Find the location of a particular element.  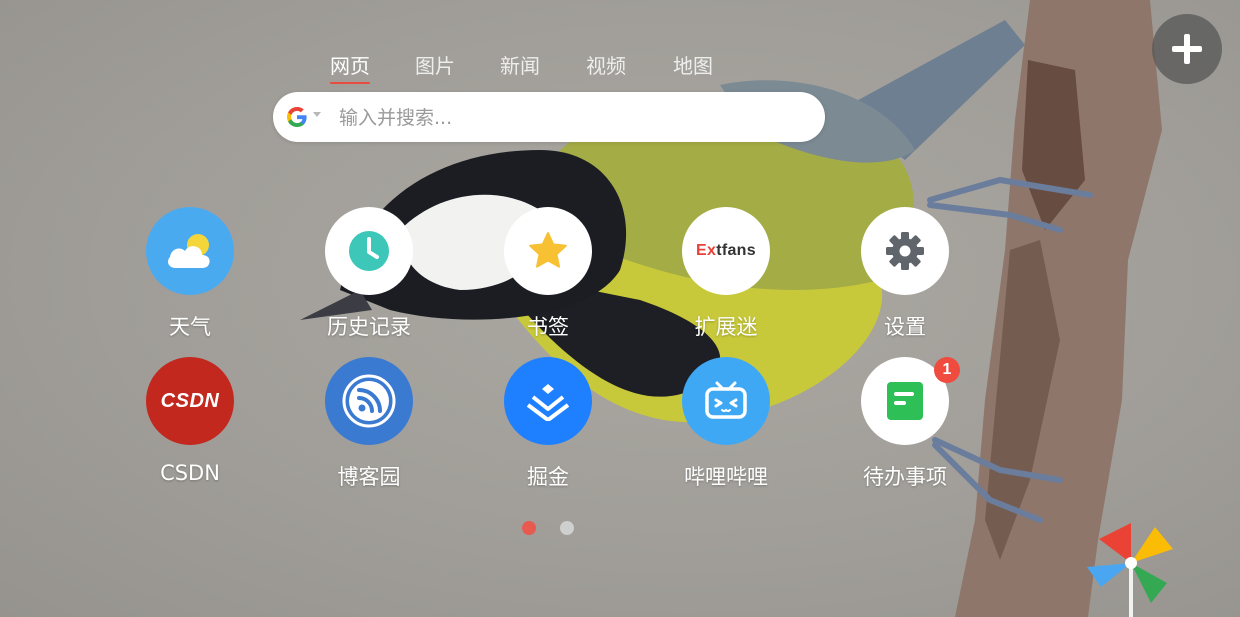

shortcut-label: 天气 is located at coordinates (190, 327).